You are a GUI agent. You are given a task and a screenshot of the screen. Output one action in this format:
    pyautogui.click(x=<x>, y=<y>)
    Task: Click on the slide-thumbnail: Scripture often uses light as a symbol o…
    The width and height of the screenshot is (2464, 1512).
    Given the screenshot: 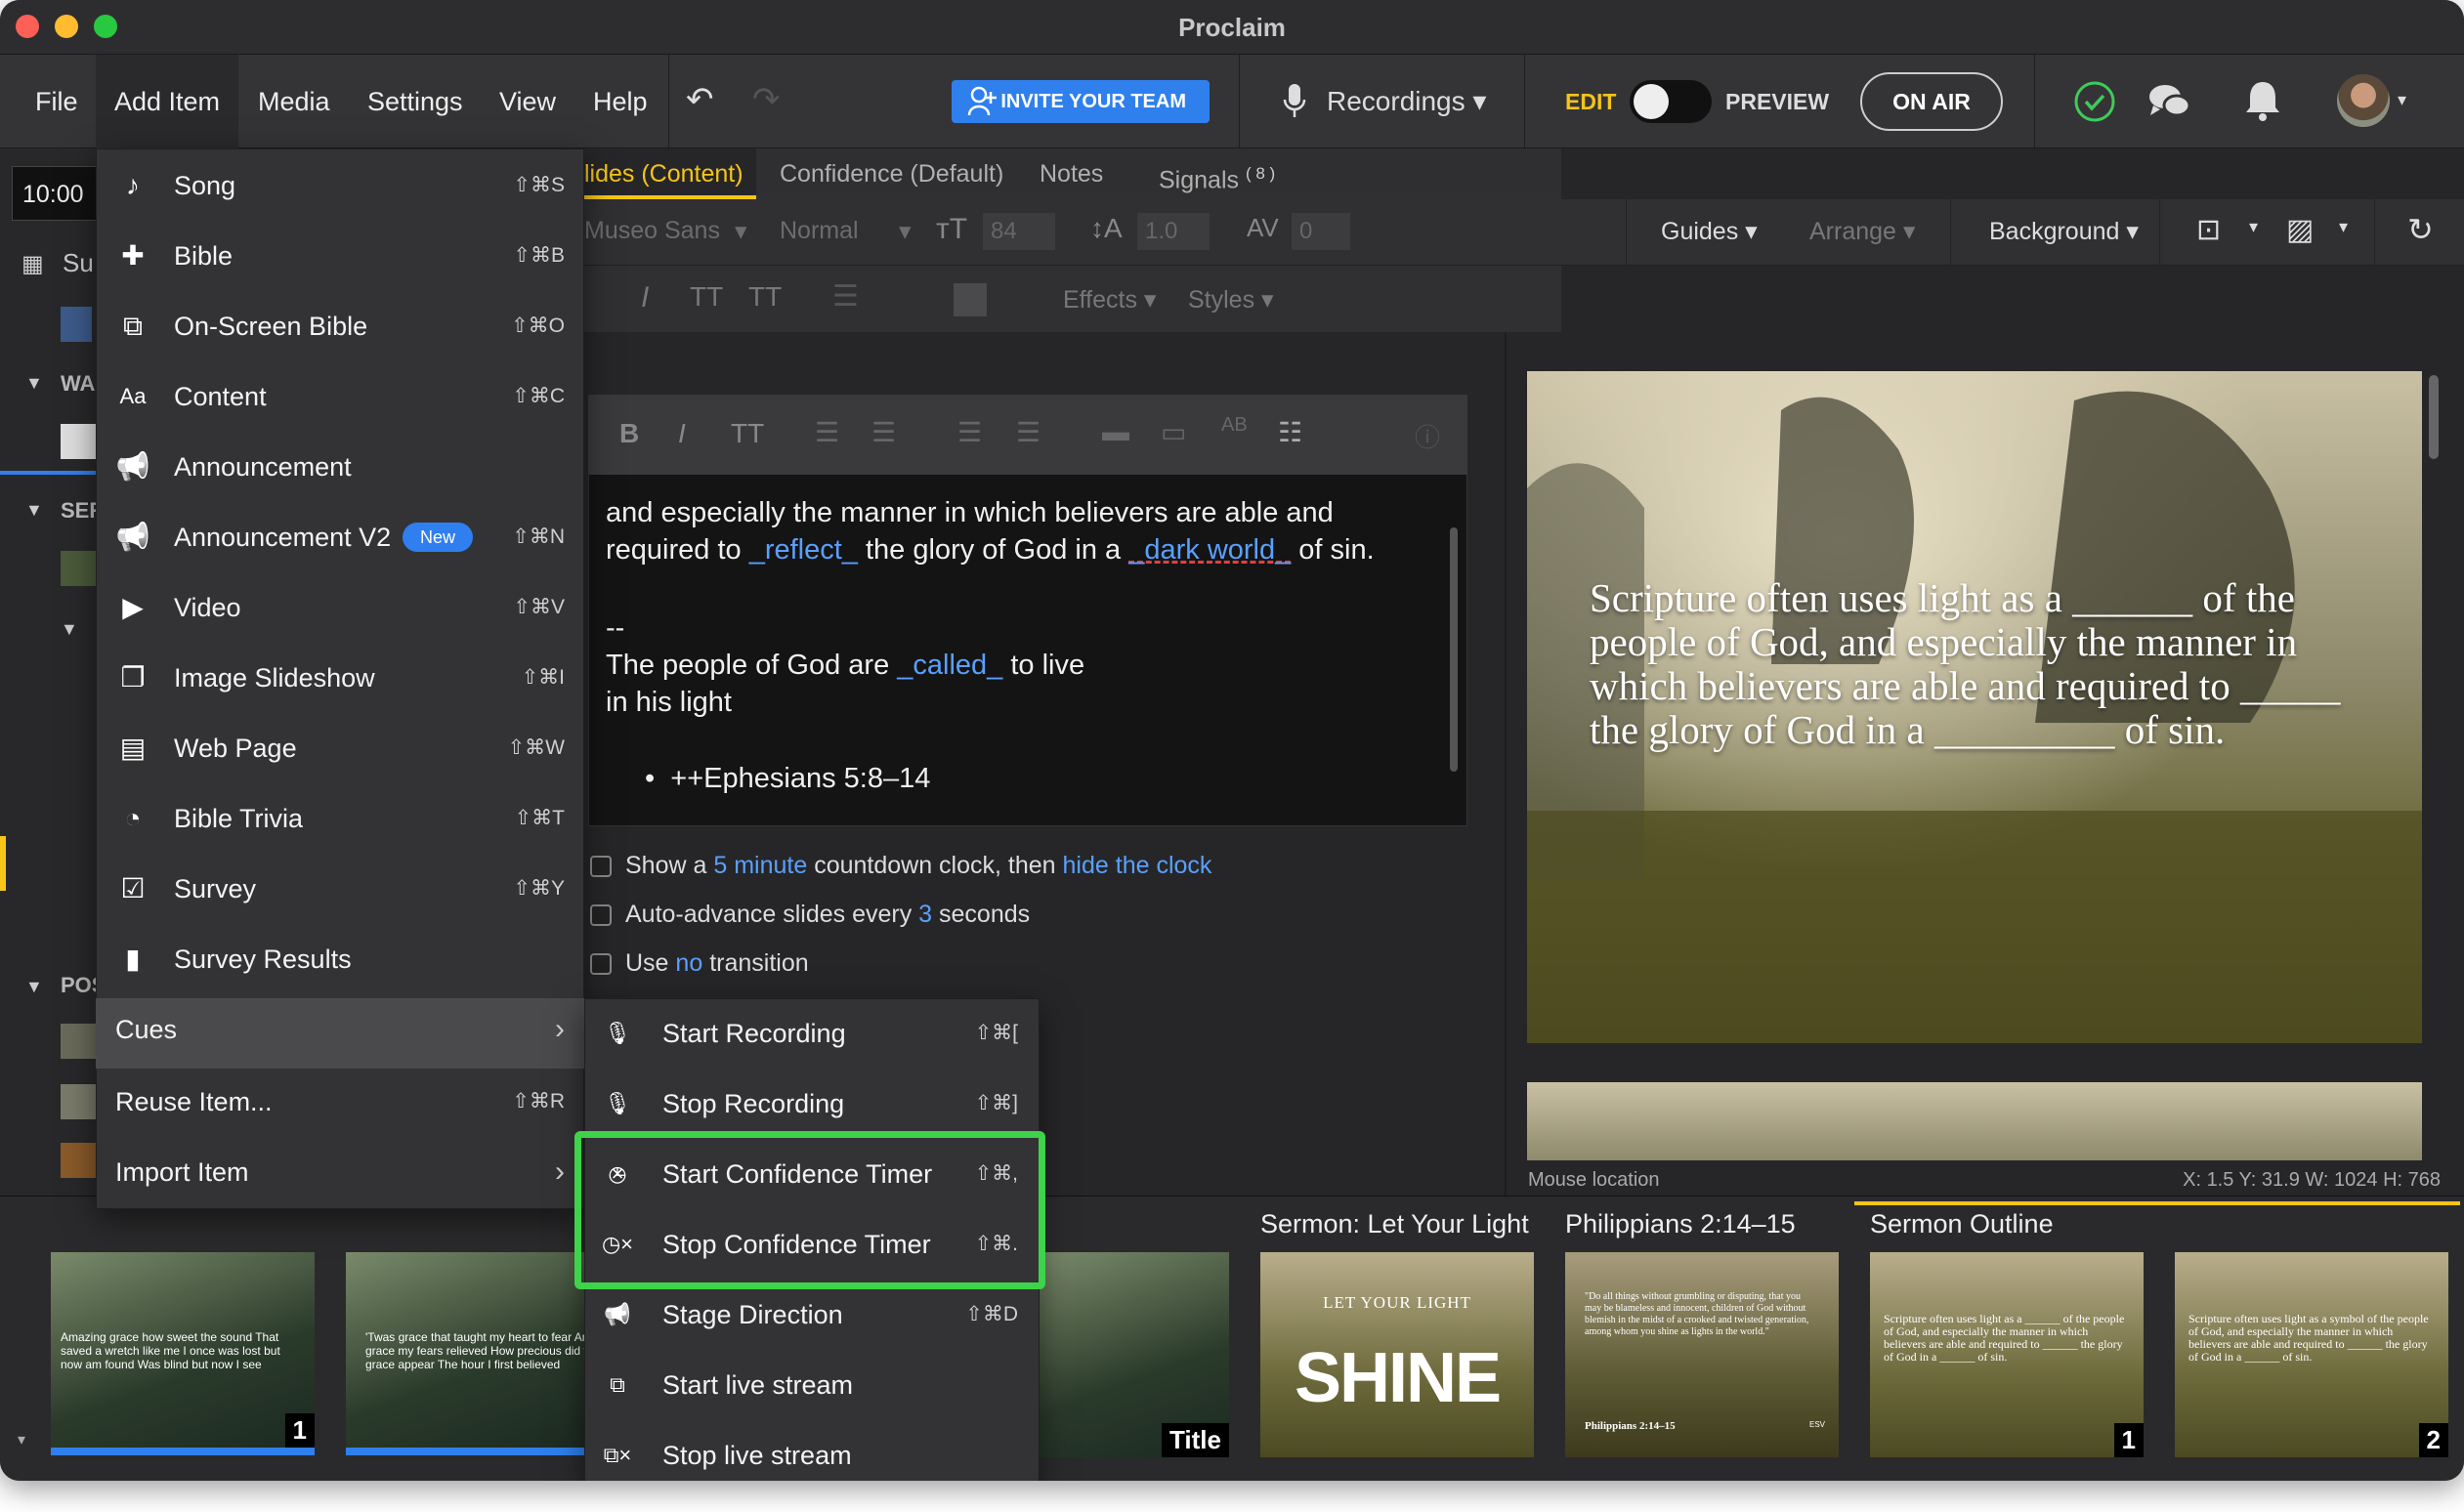 What is the action you would take?
    pyautogui.click(x=2312, y=1354)
    